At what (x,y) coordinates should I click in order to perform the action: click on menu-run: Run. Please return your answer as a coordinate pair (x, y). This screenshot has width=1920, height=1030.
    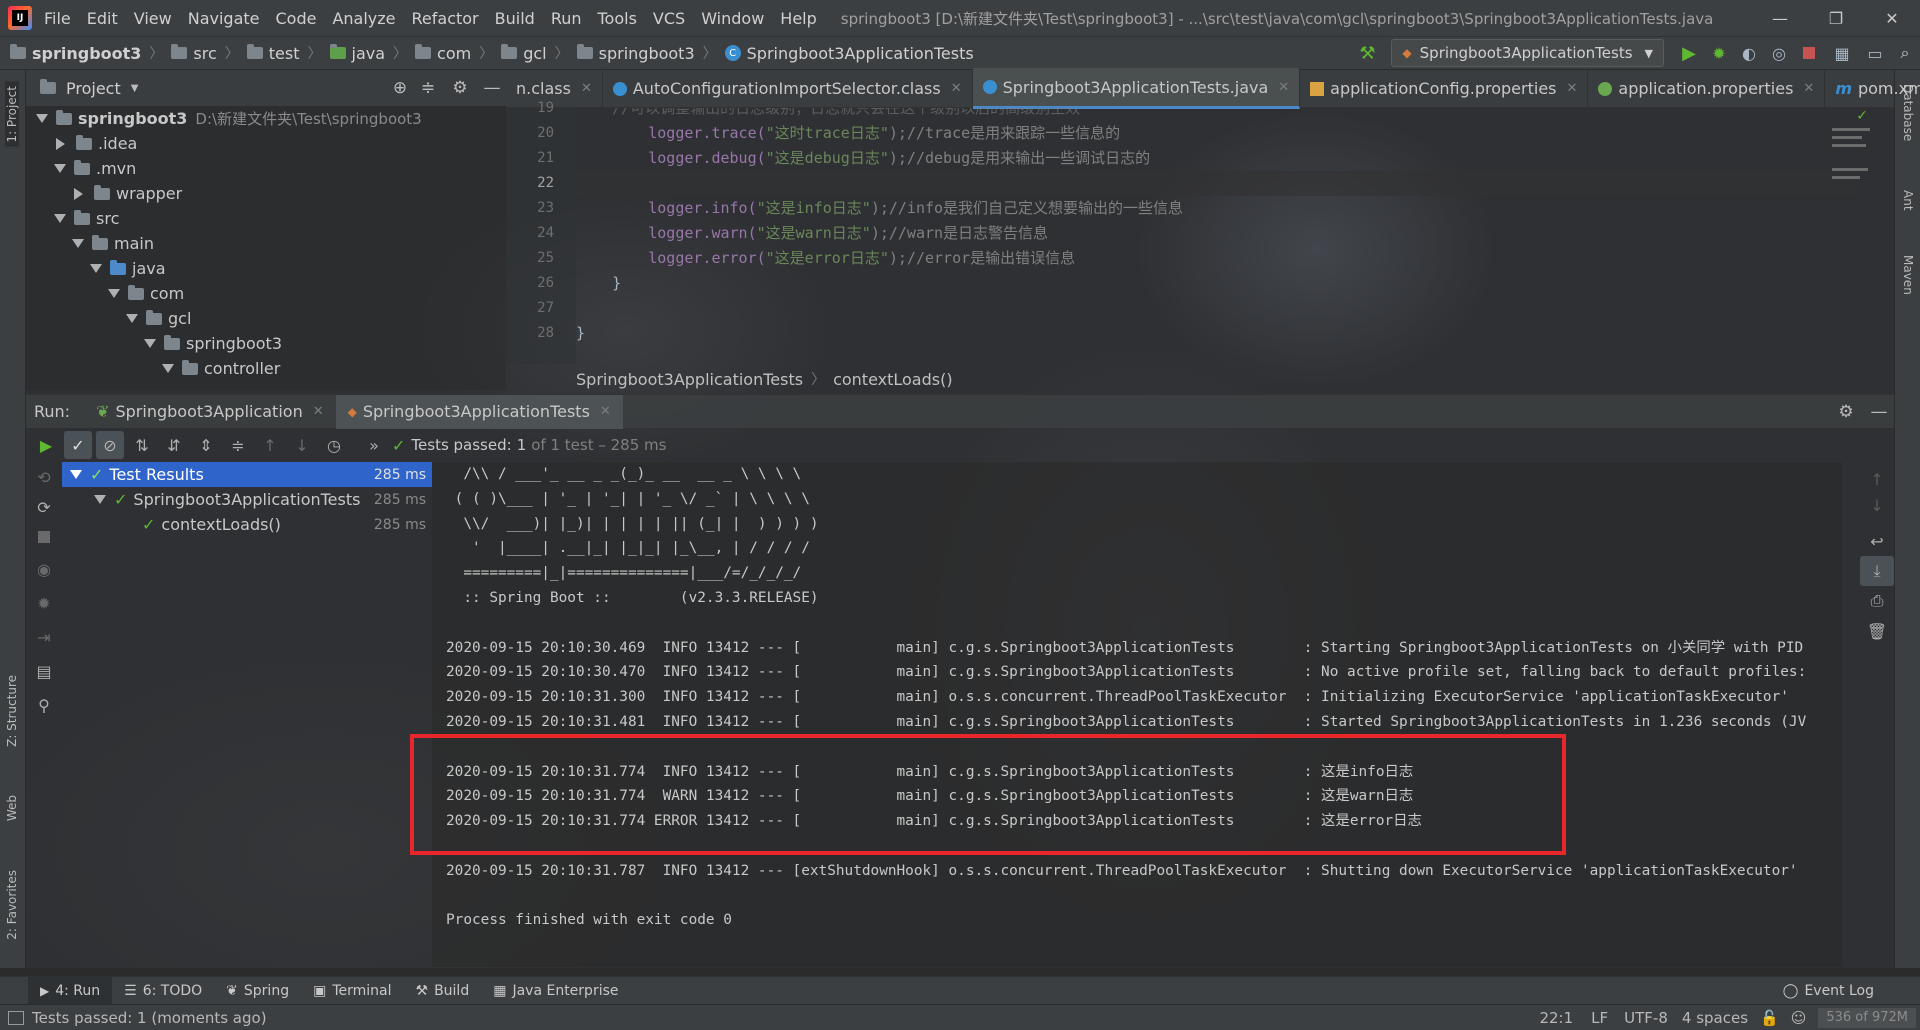
    Looking at the image, I should click on (566, 18).